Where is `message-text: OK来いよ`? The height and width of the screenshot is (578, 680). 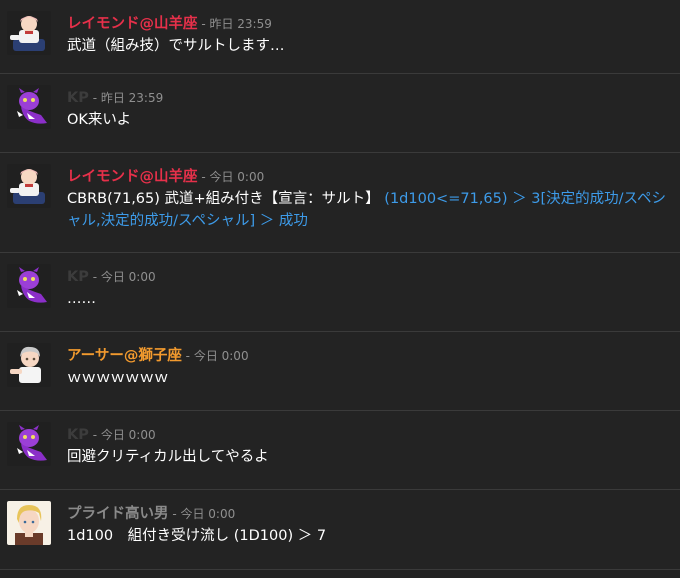
message-text: OK来いよ is located at coordinates (99, 120).